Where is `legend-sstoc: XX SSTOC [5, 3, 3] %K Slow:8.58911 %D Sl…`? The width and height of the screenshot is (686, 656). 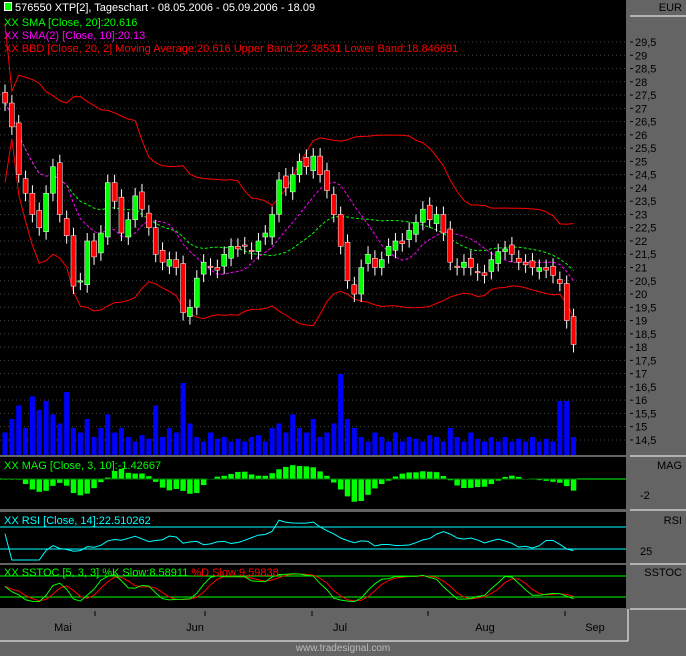 legend-sstoc: XX SSTOC [5, 3, 3] %K Slow:8.58911 %D Sl… is located at coordinates (141, 573).